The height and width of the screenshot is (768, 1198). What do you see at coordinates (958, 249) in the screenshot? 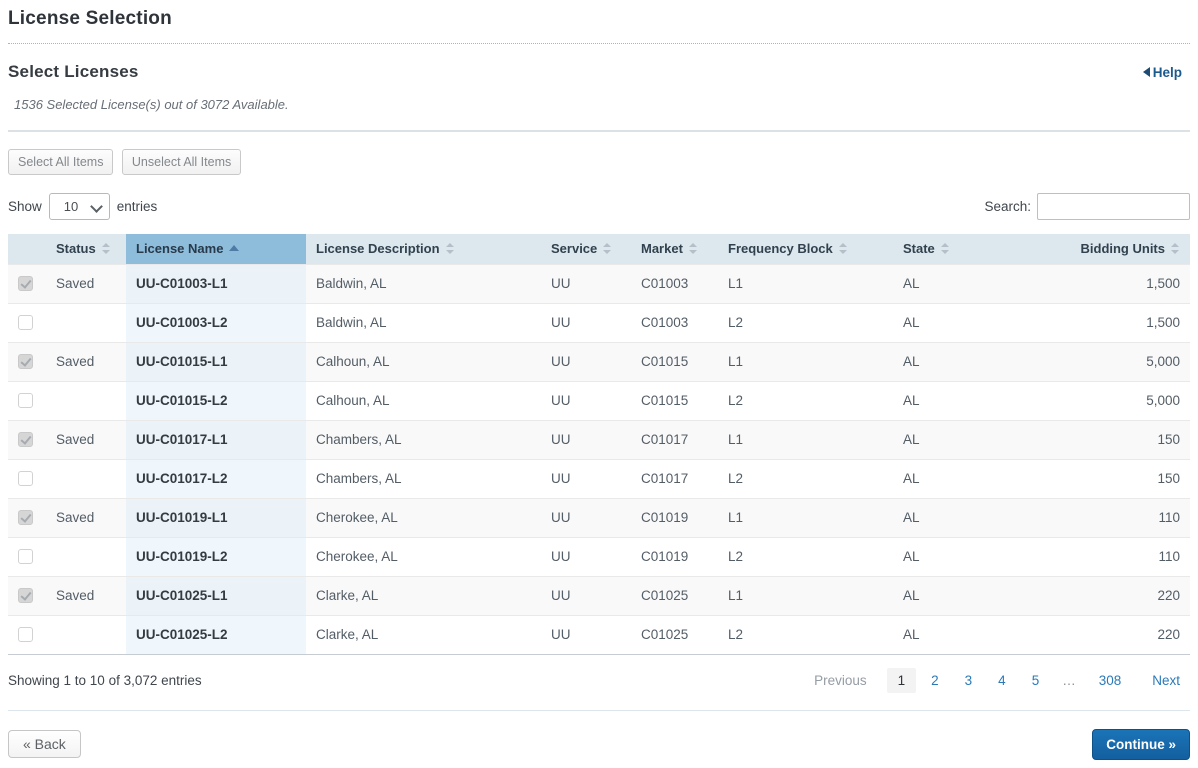
I see `column-header-state: State` at bounding box center [958, 249].